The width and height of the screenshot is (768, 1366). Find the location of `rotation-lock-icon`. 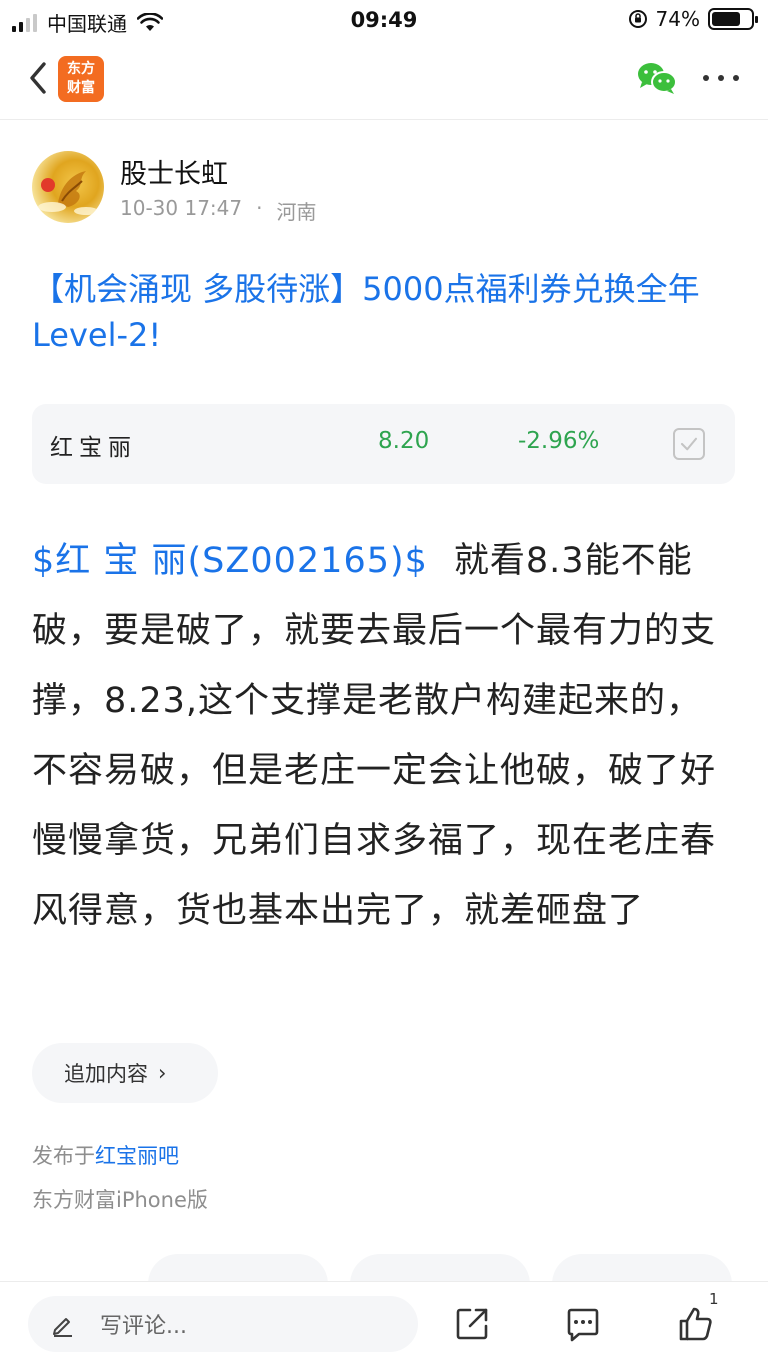

rotation-lock-icon is located at coordinates (637, 19).